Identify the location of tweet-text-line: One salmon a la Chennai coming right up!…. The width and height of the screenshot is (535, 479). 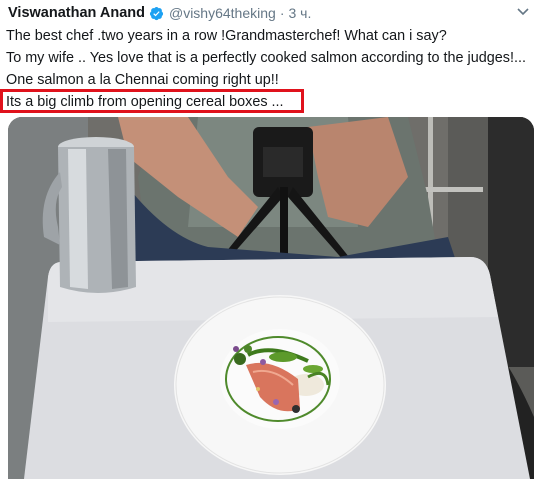
(142, 80).